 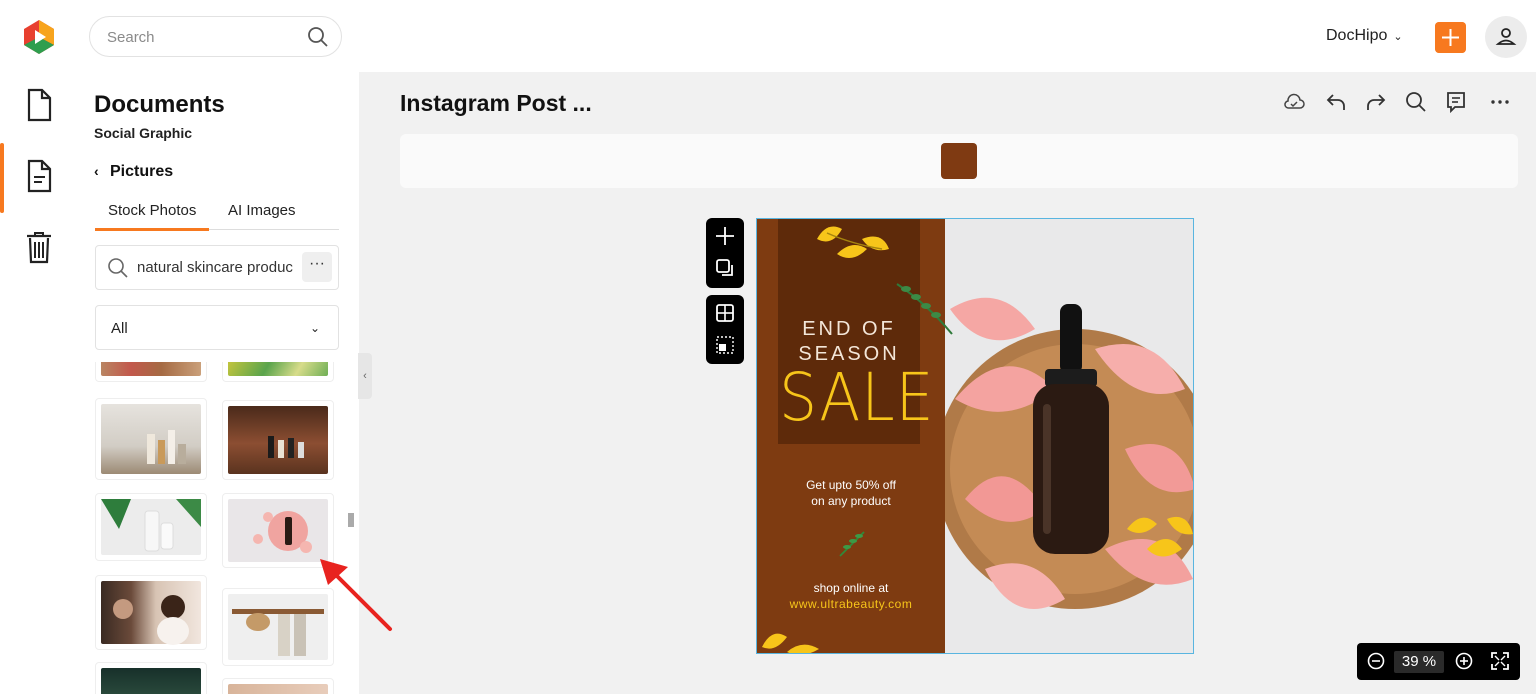 What do you see at coordinates (725, 268) in the screenshot?
I see `duplicate-icon` at bounding box center [725, 268].